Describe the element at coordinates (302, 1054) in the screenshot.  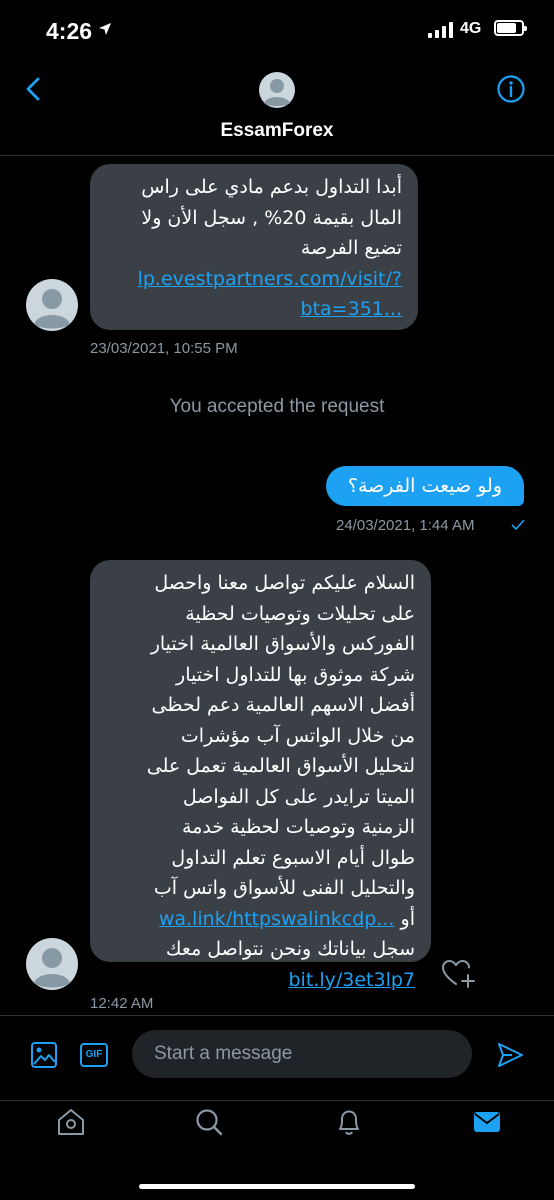
I see `message-input` at that location.